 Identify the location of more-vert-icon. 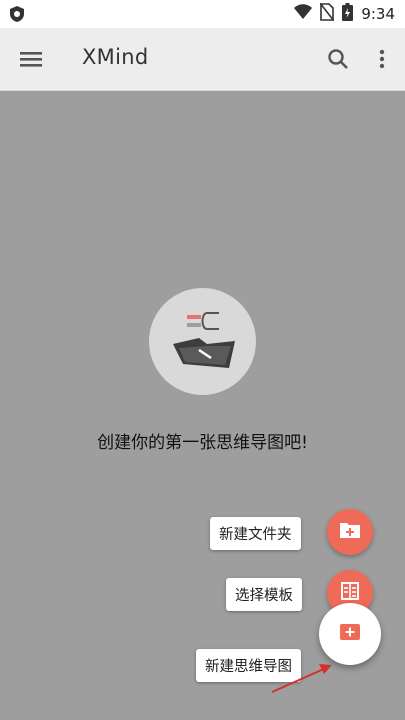
(382, 59).